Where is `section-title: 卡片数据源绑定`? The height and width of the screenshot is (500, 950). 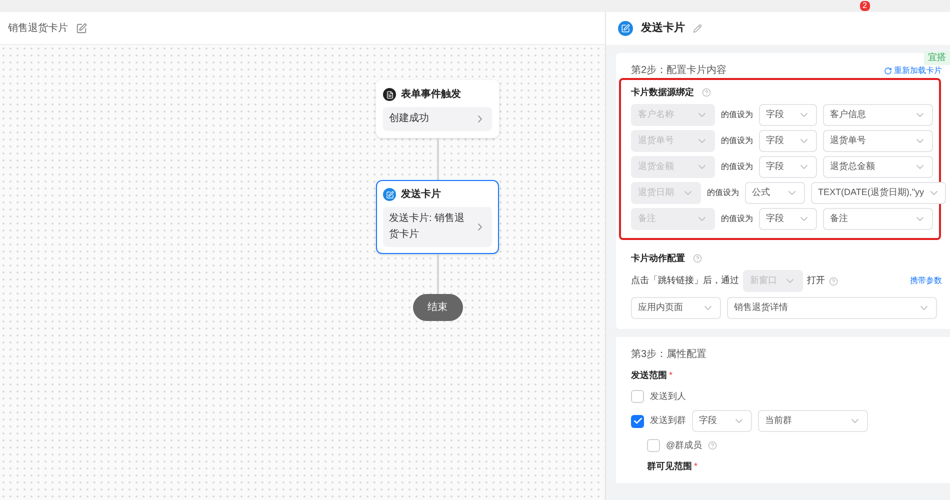
section-title: 卡片数据源绑定 is located at coordinates (662, 92).